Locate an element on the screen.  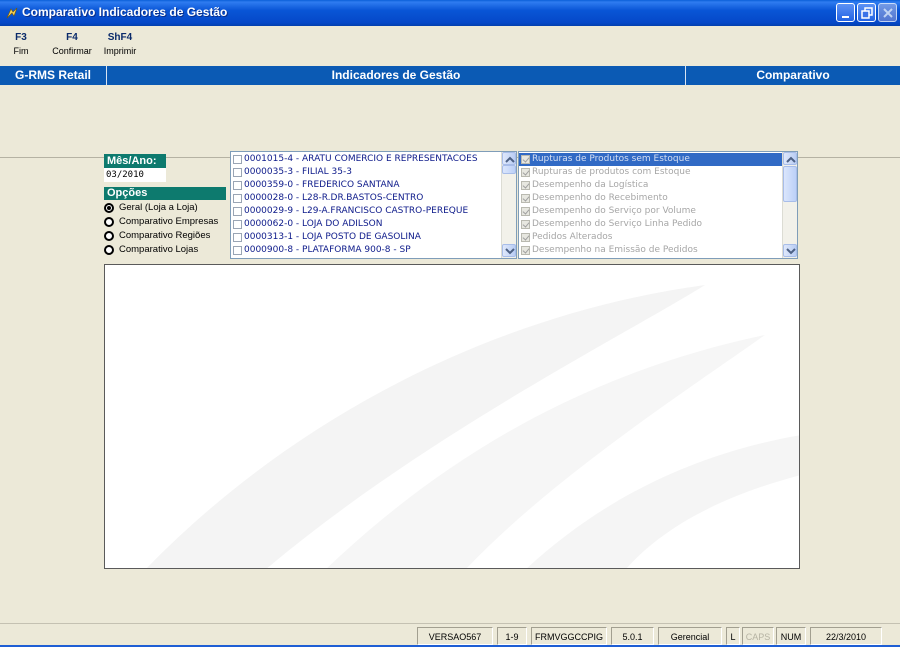
indicator-list-scrollbar is located at coordinates (789, 205).